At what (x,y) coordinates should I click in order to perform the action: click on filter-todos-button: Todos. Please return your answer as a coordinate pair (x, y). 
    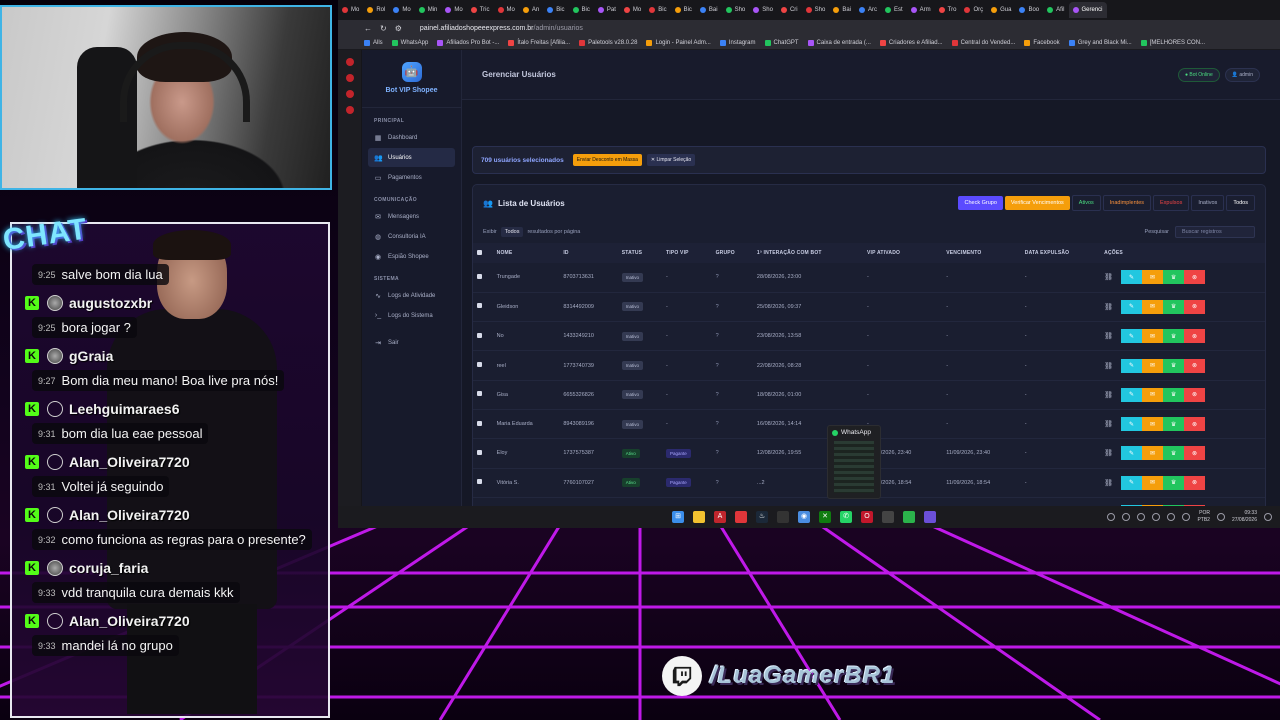
    Looking at the image, I should click on (1240, 203).